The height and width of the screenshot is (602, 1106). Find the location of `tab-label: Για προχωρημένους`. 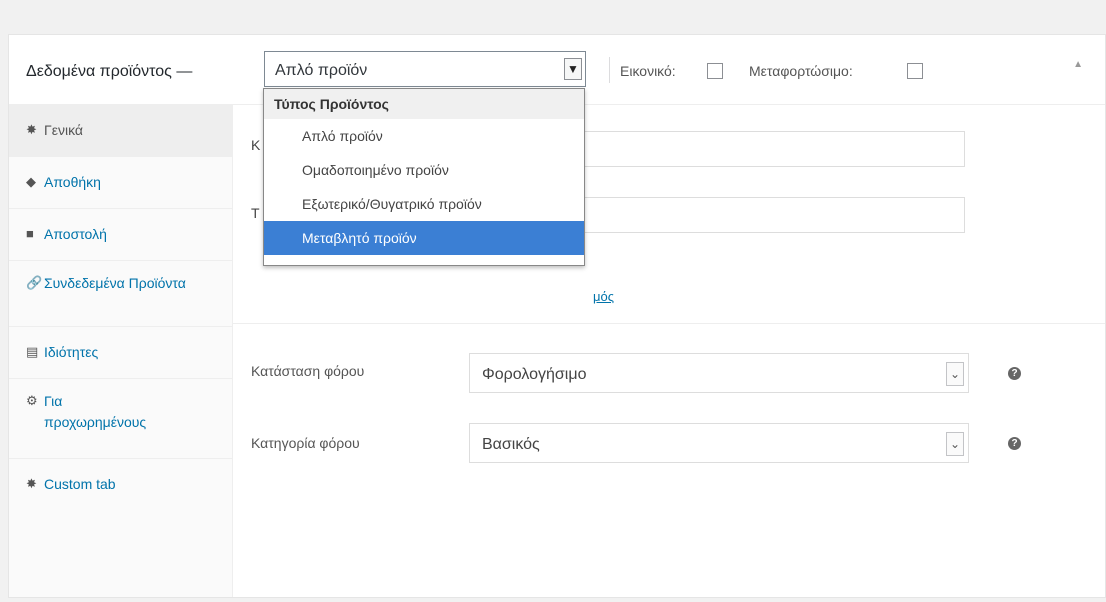

tab-label: Για προχωρημένους is located at coordinates (95, 411).